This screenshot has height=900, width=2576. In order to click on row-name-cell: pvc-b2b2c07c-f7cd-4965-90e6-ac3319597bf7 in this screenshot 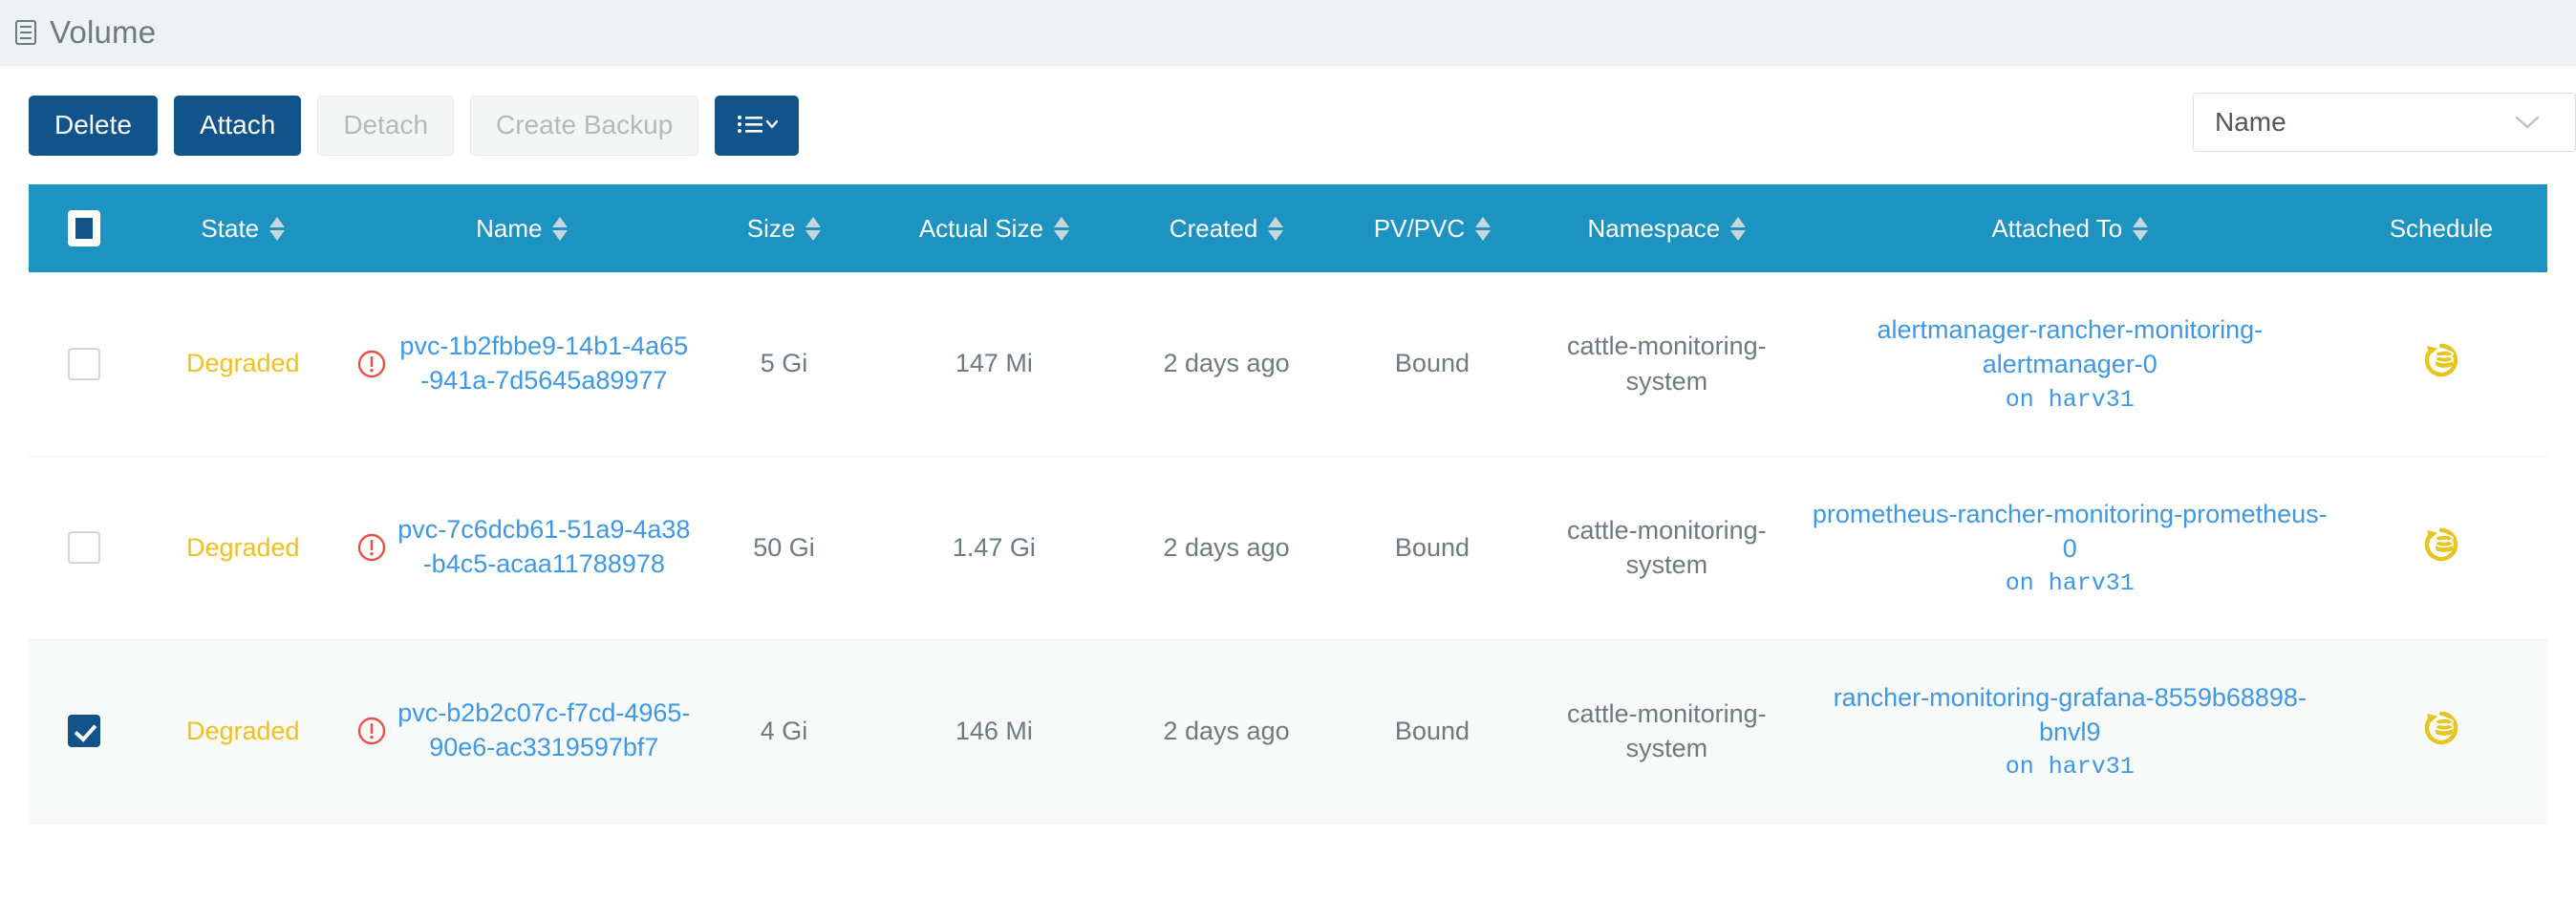, I will do `click(522, 731)`.